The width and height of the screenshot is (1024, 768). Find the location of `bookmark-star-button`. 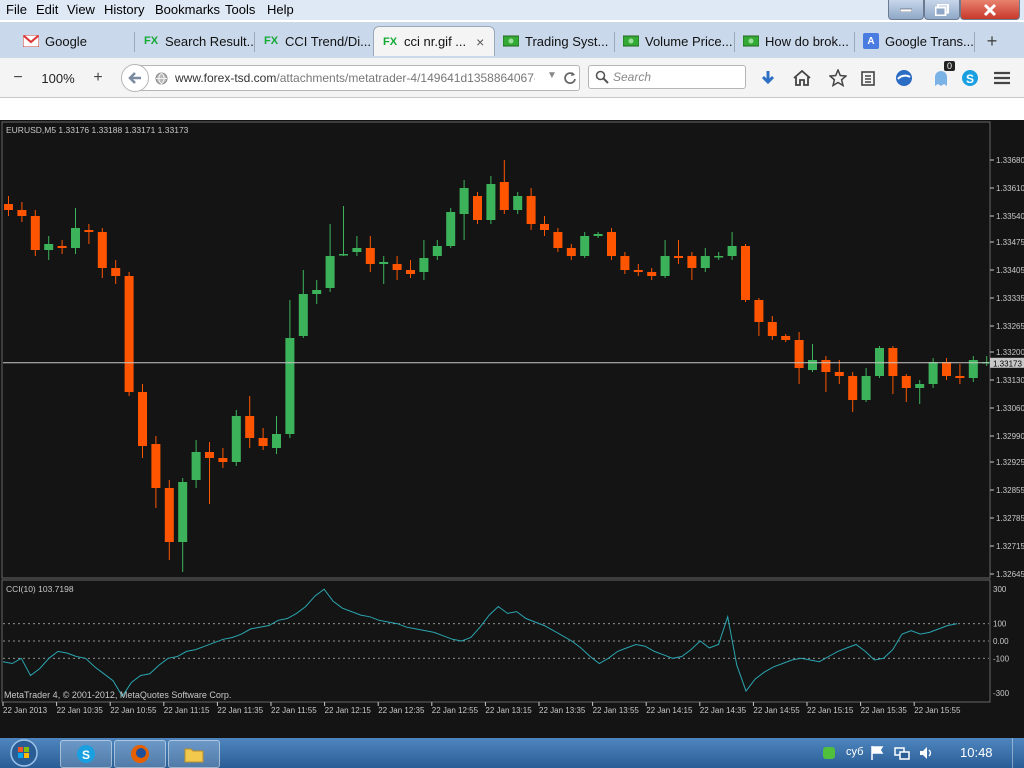

bookmark-star-button is located at coordinates (838, 78).